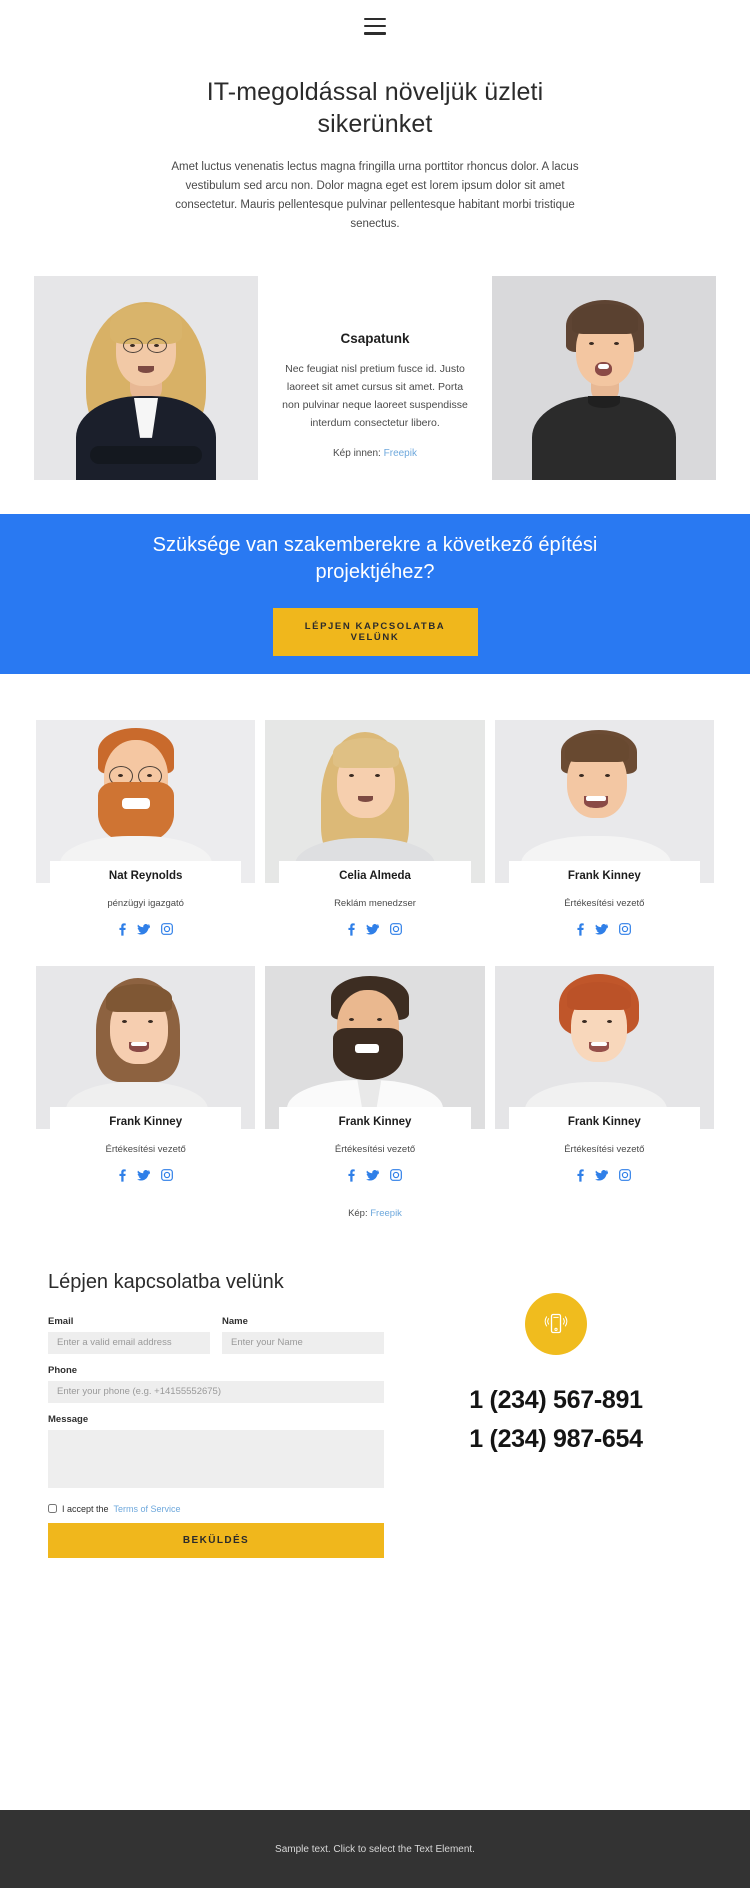 The height and width of the screenshot is (1888, 750). I want to click on smiling-young-man-illustration, so click(604, 801).